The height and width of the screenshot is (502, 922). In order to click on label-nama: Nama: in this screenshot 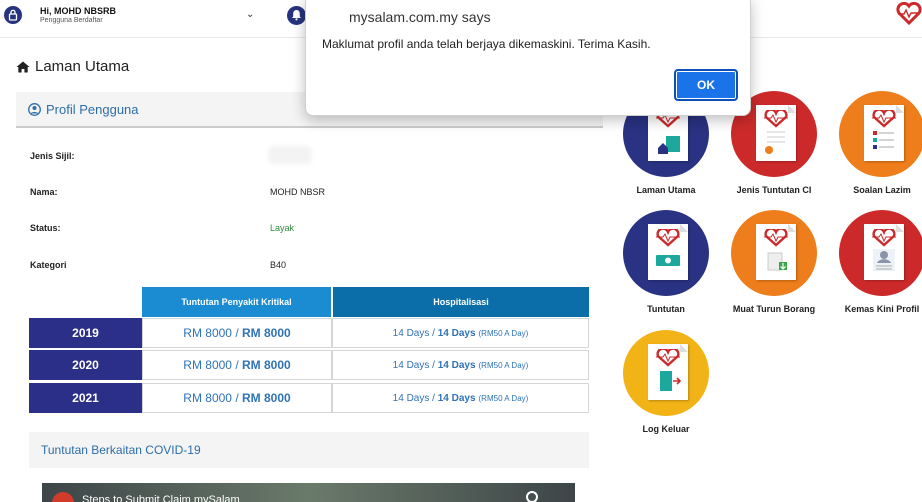, I will do `click(44, 192)`.